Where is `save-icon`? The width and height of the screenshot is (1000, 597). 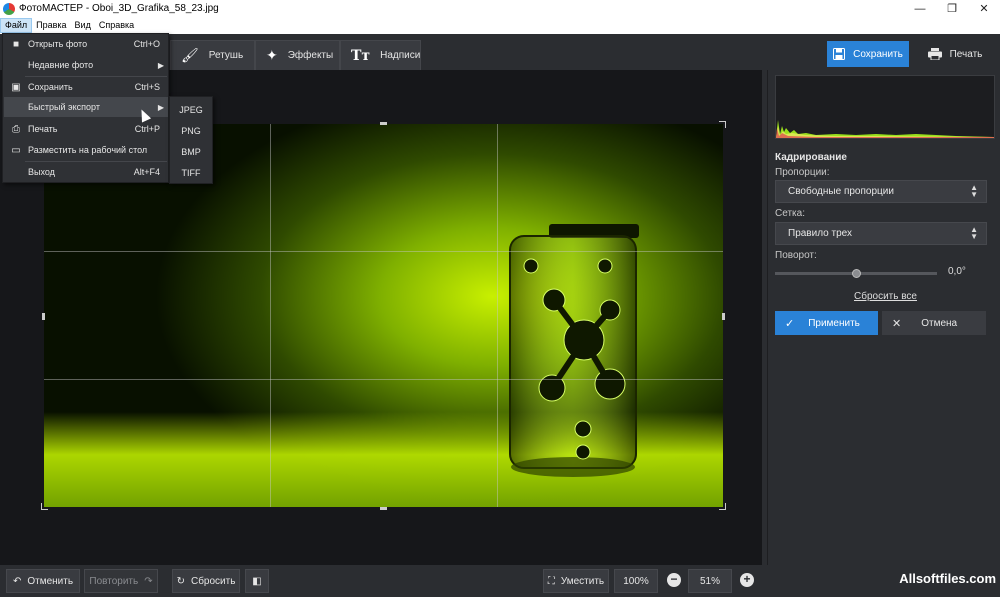 save-icon is located at coordinates (839, 54).